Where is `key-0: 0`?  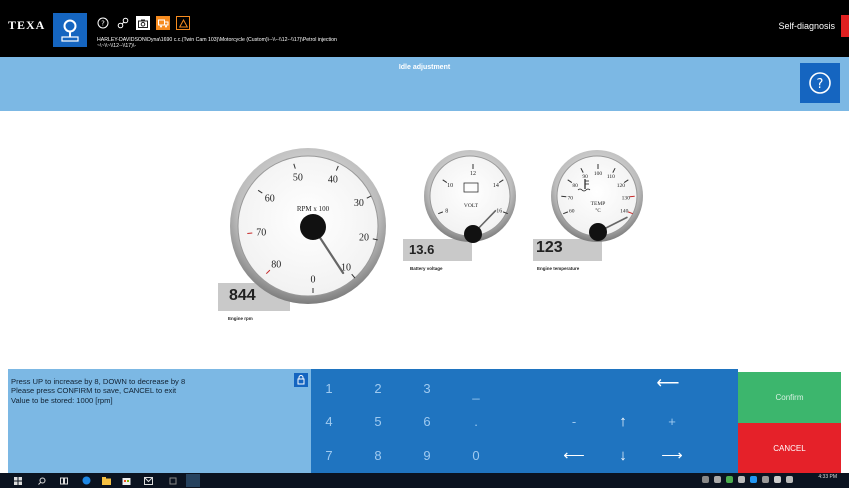 key-0: 0 is located at coordinates (476, 455).